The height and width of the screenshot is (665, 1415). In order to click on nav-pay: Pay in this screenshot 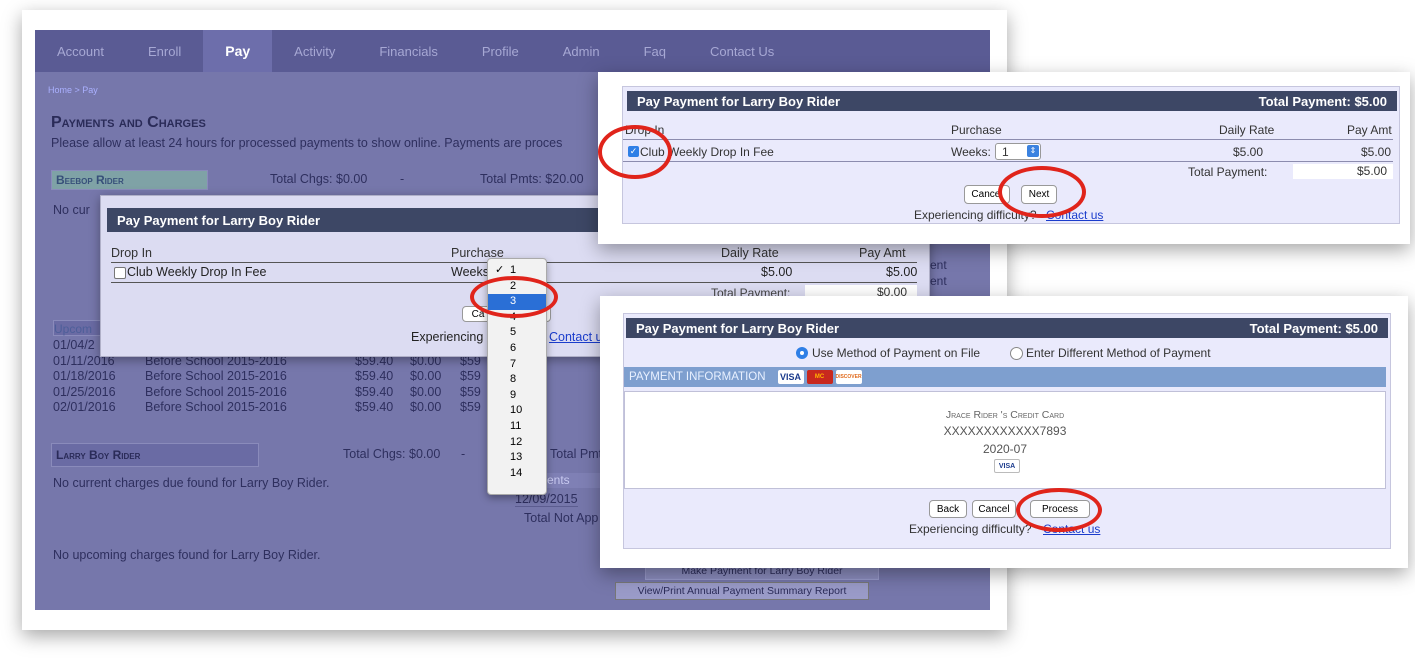, I will do `click(238, 51)`.